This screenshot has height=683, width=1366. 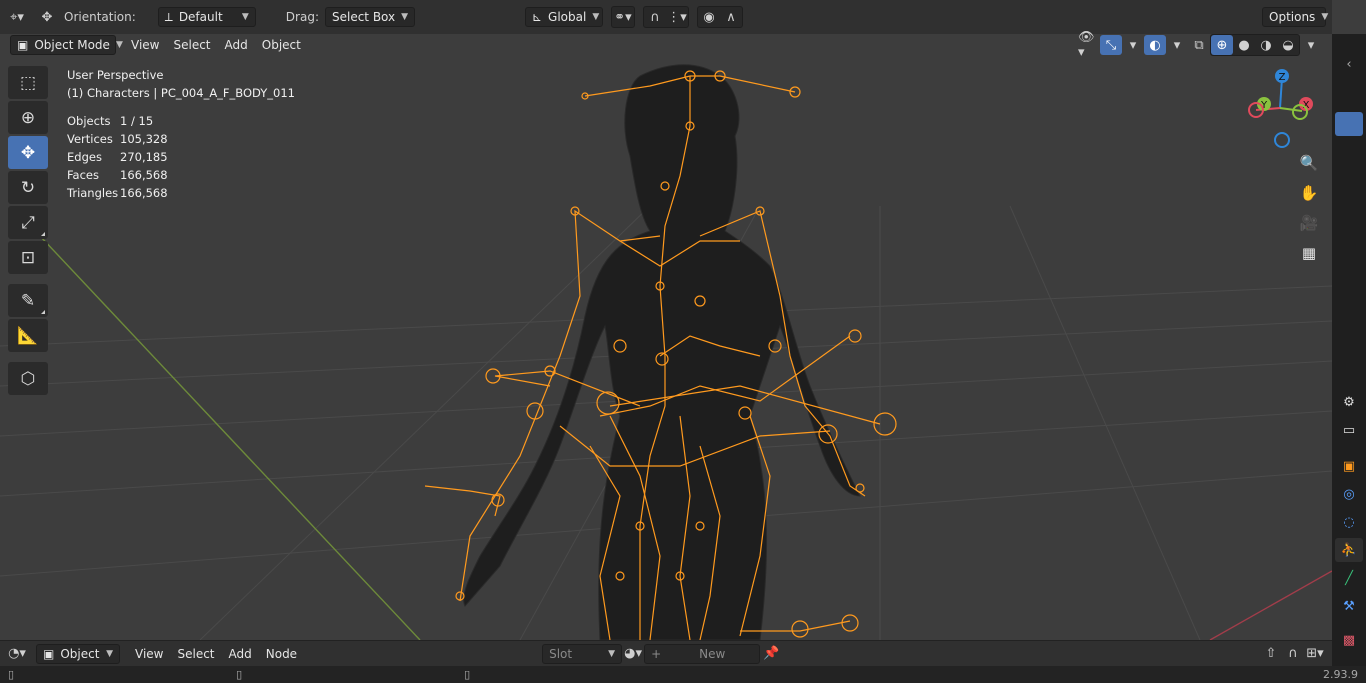 I want to click on snap-icon: ∩, so click(x=1293, y=654).